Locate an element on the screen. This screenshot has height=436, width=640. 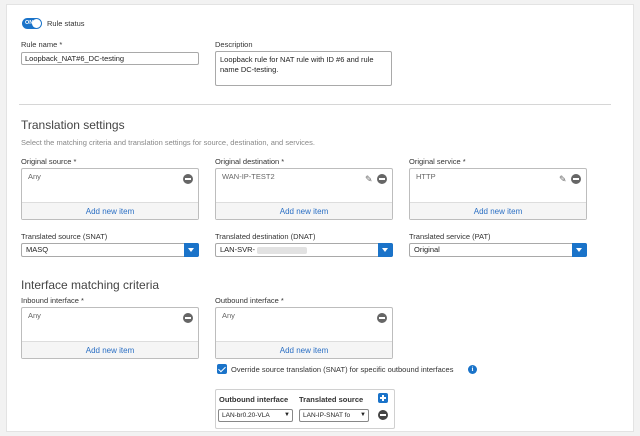
translation-settings-title: Translation settings is located at coordinates (73, 125).